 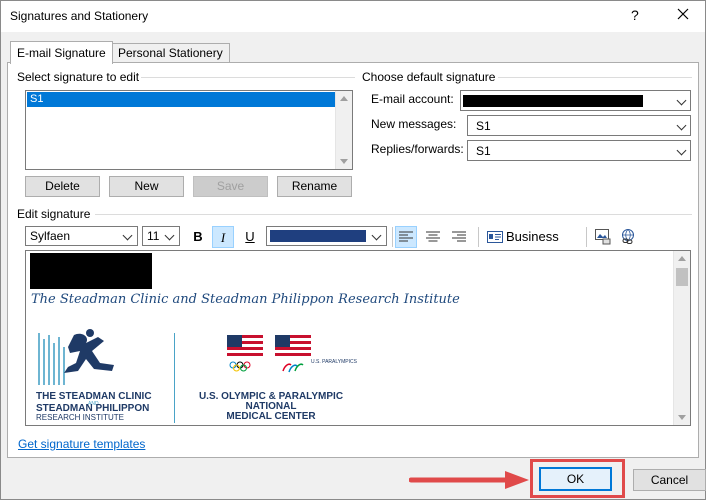 I want to click on close-icon, so click(x=683, y=14).